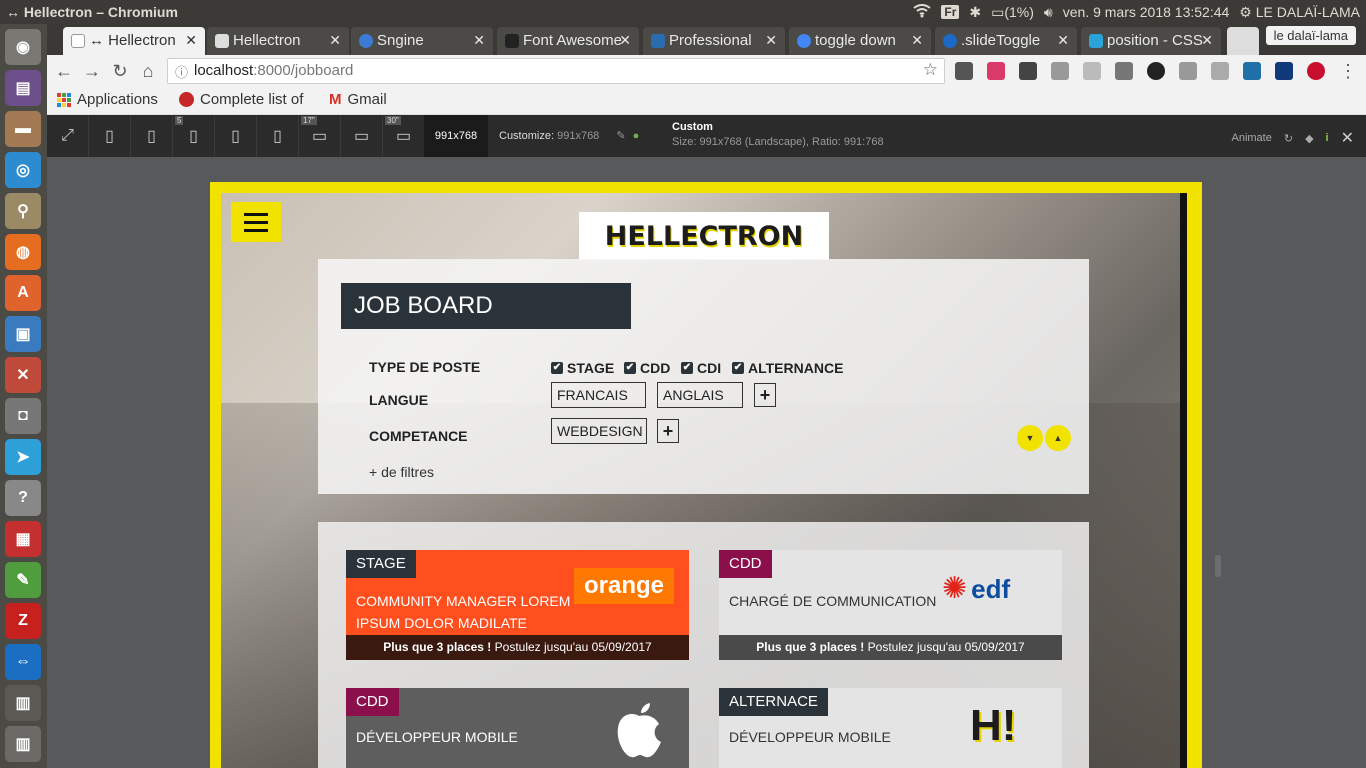 This screenshot has height=768, width=1366. What do you see at coordinates (714, 41) in the screenshot?
I see `tab-professional: Professional ✕` at bounding box center [714, 41].